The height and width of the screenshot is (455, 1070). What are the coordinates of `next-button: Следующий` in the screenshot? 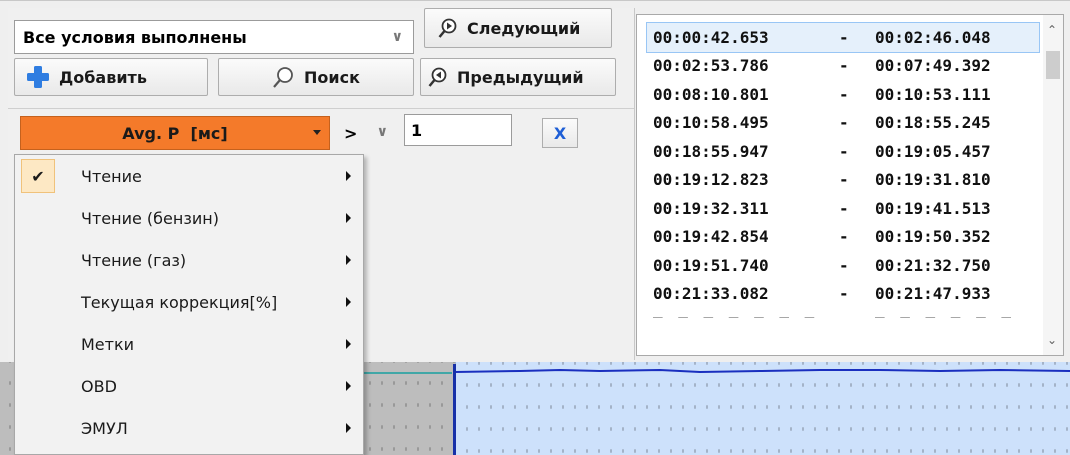 It's located at (518, 28).